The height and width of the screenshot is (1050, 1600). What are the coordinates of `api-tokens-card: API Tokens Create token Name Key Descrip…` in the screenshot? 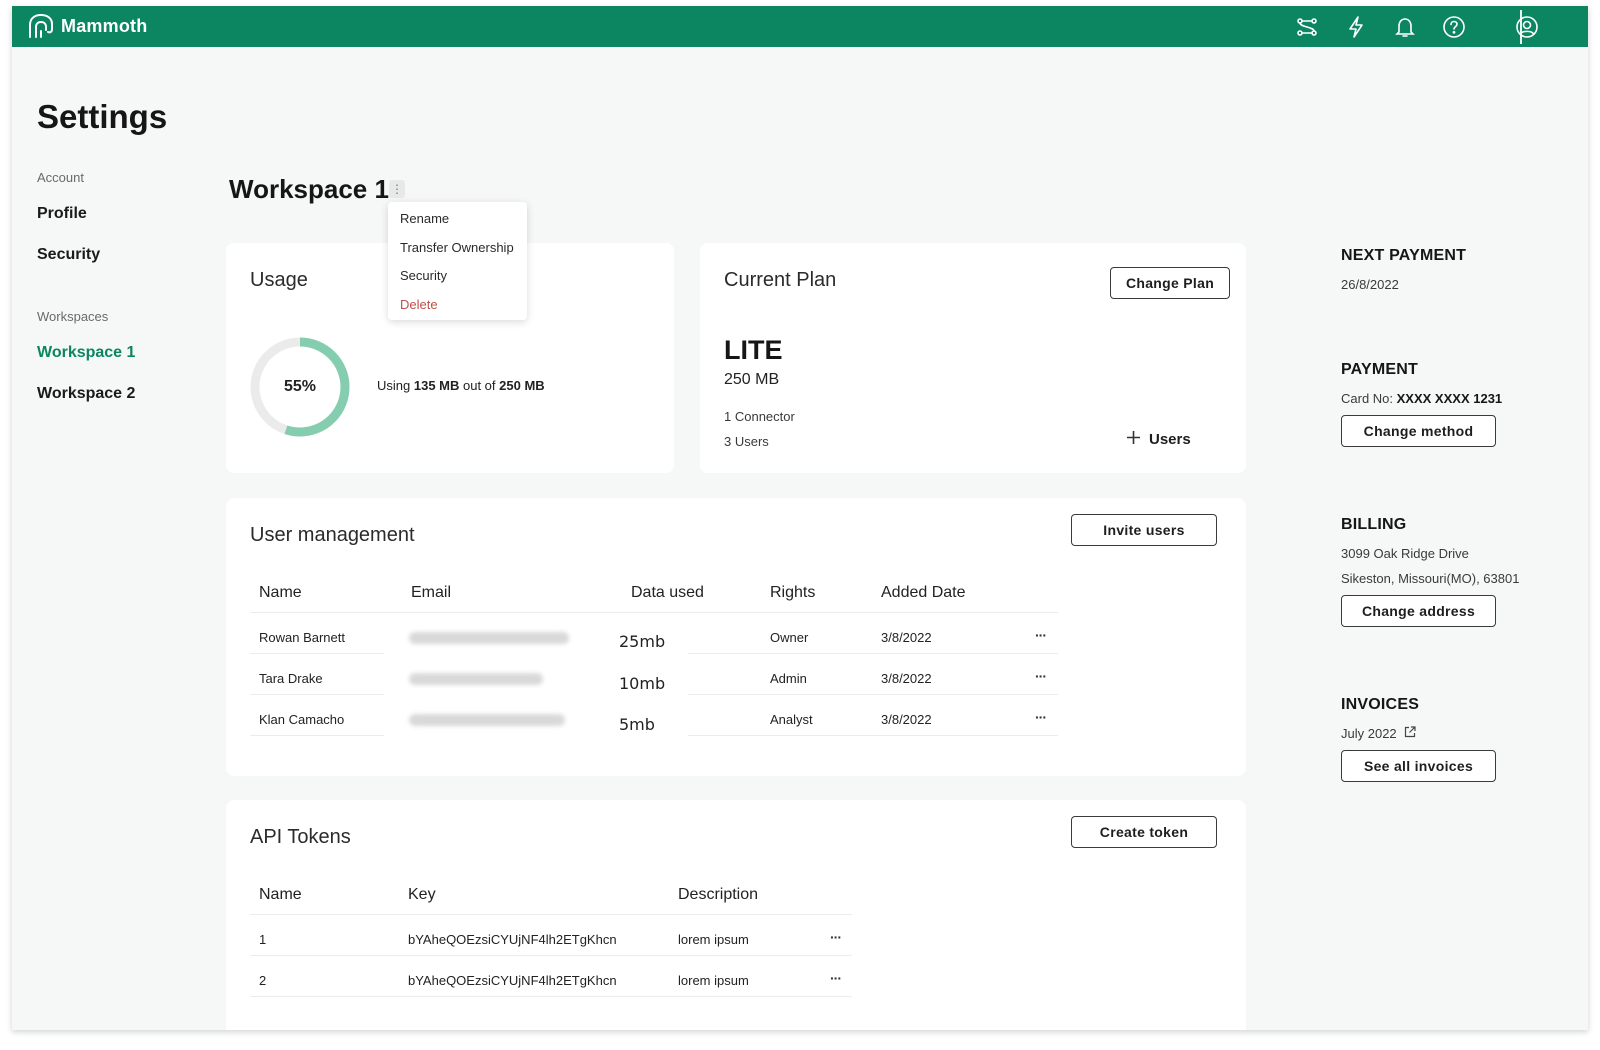 It's located at (736, 915).